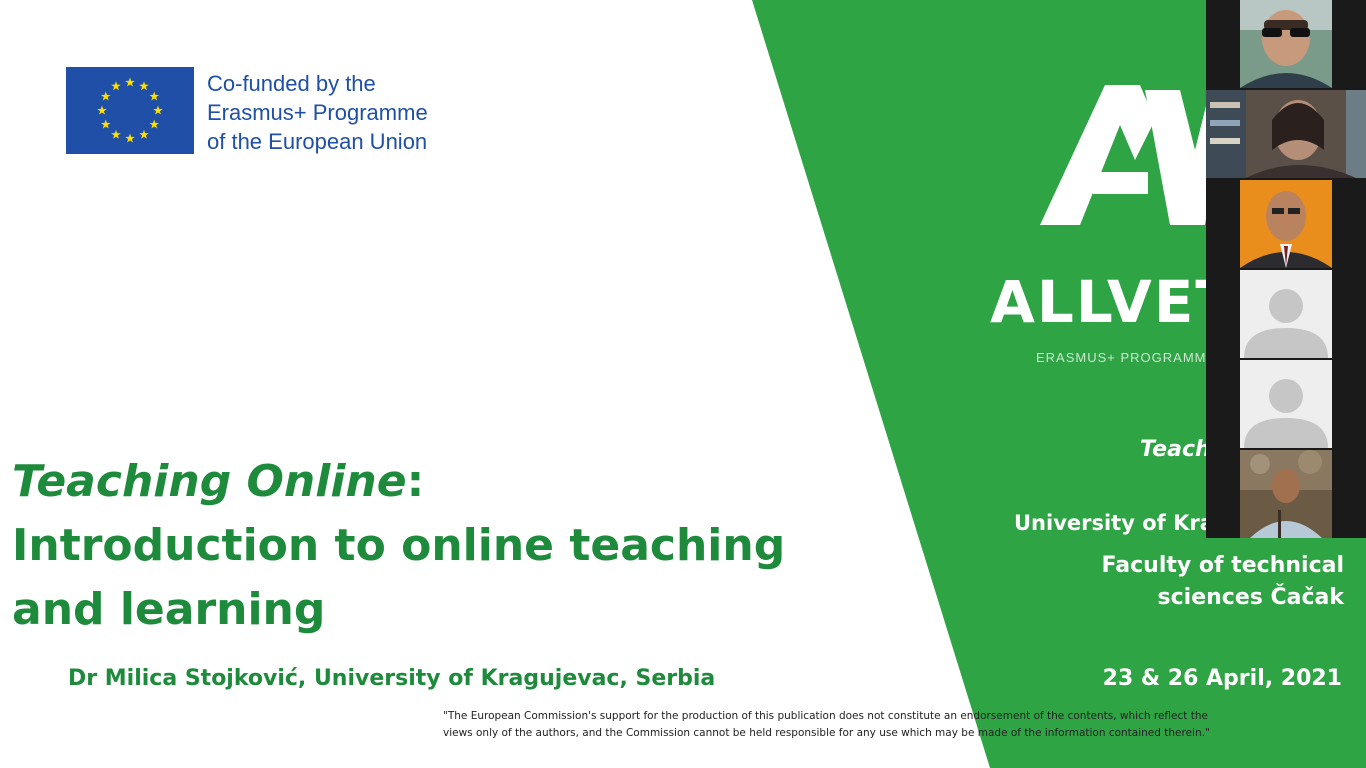 Image resolution: width=1366 pixels, height=768 pixels. I want to click on eu-stars-icon, so click(130, 110).